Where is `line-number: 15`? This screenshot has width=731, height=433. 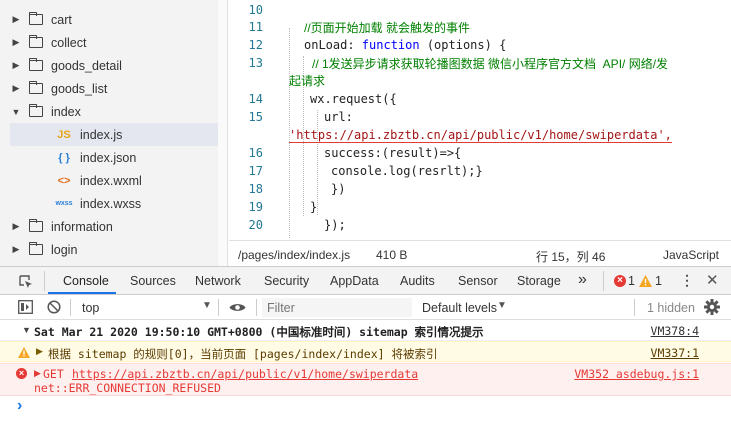
line-number: 15 is located at coordinates (255, 117).